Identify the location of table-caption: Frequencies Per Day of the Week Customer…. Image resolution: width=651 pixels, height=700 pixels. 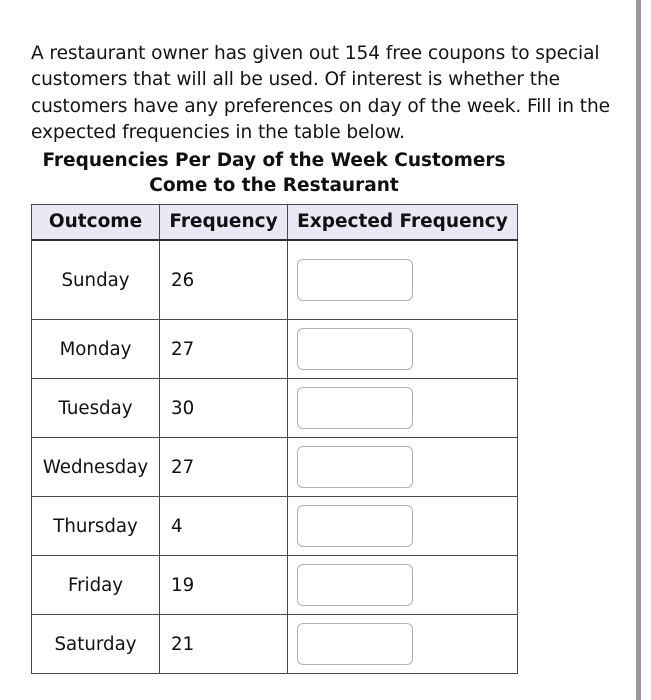
(277, 173).